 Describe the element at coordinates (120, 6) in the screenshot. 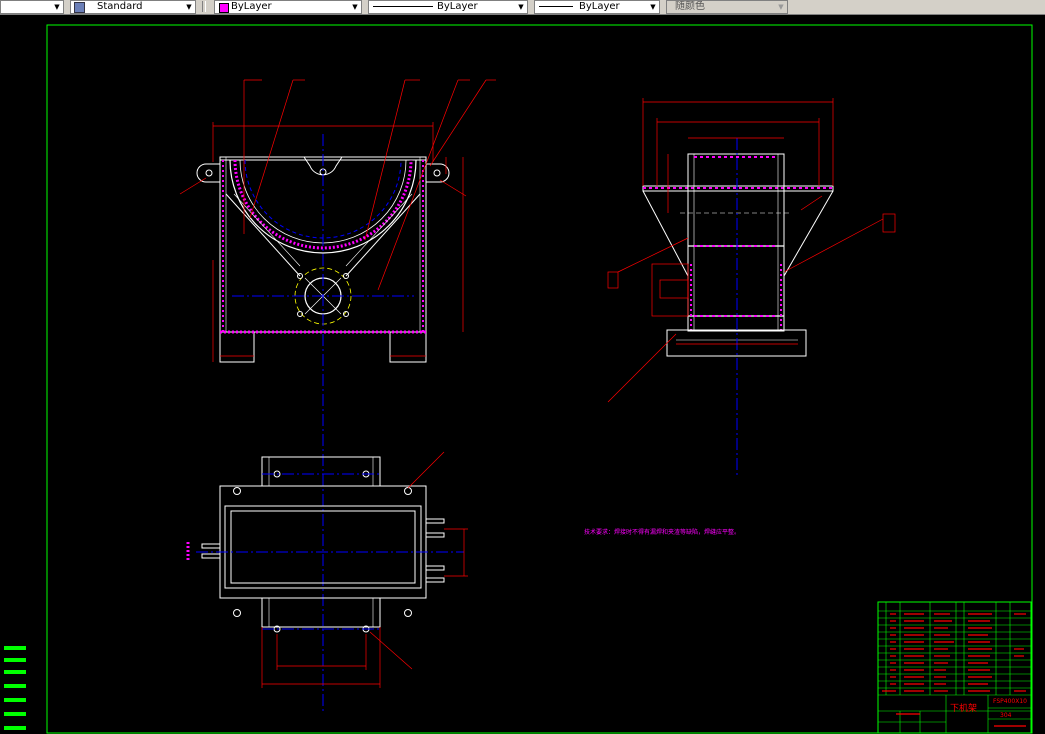

I see `text-style-value: Standard` at that location.